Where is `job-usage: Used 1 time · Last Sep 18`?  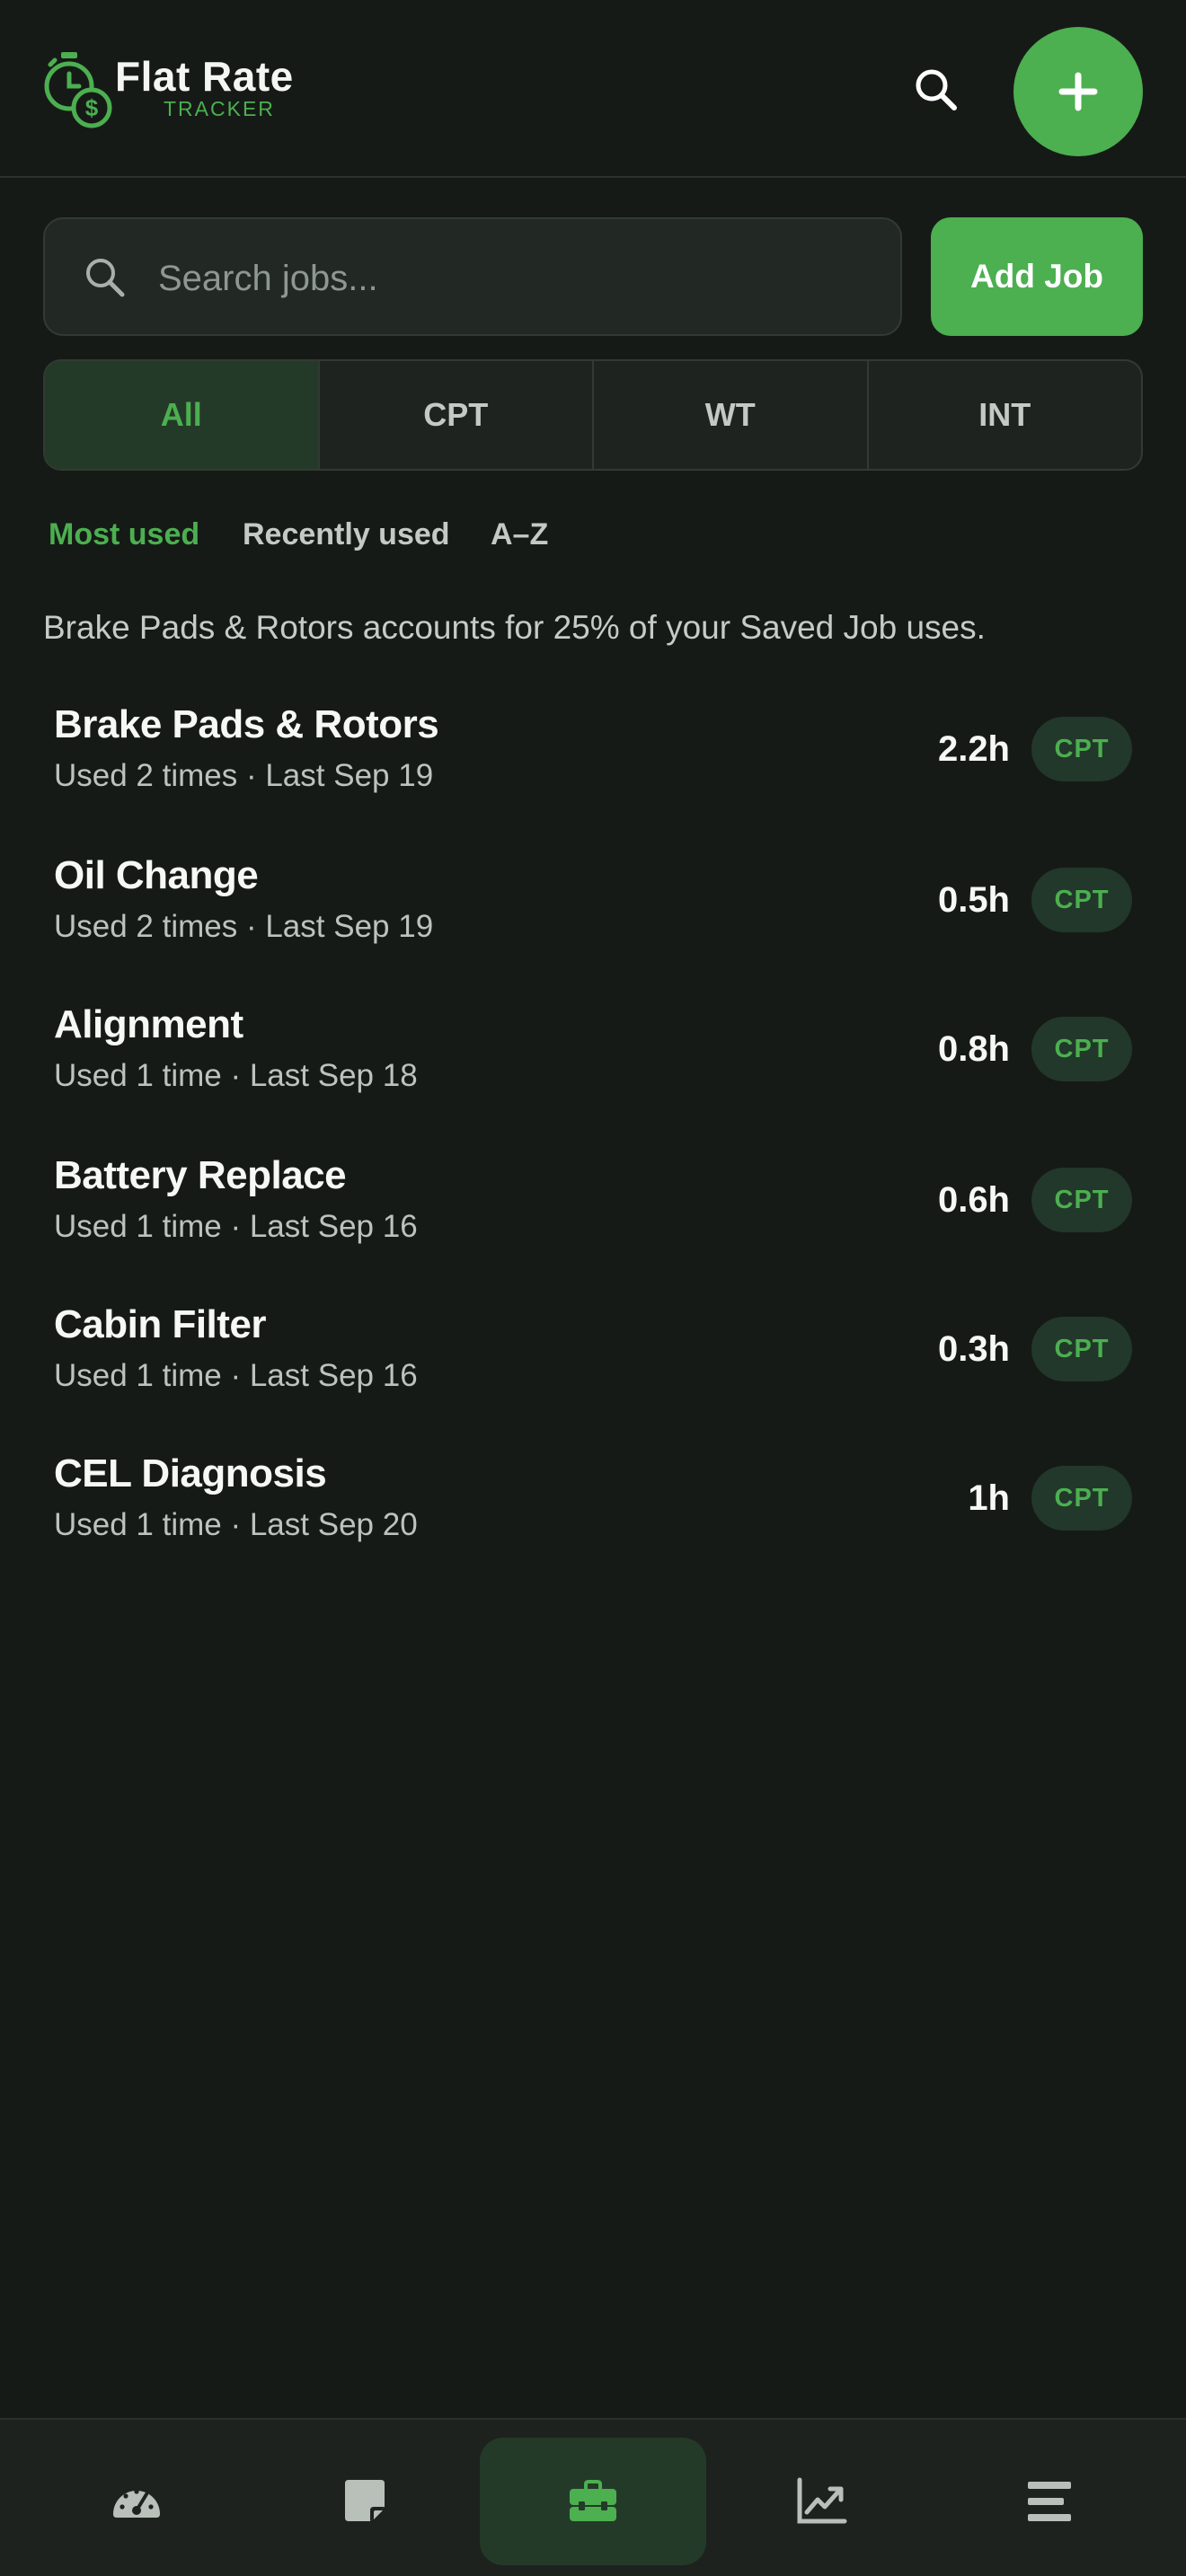
job-usage: Used 1 time · Last Sep 18 is located at coordinates (236, 1075).